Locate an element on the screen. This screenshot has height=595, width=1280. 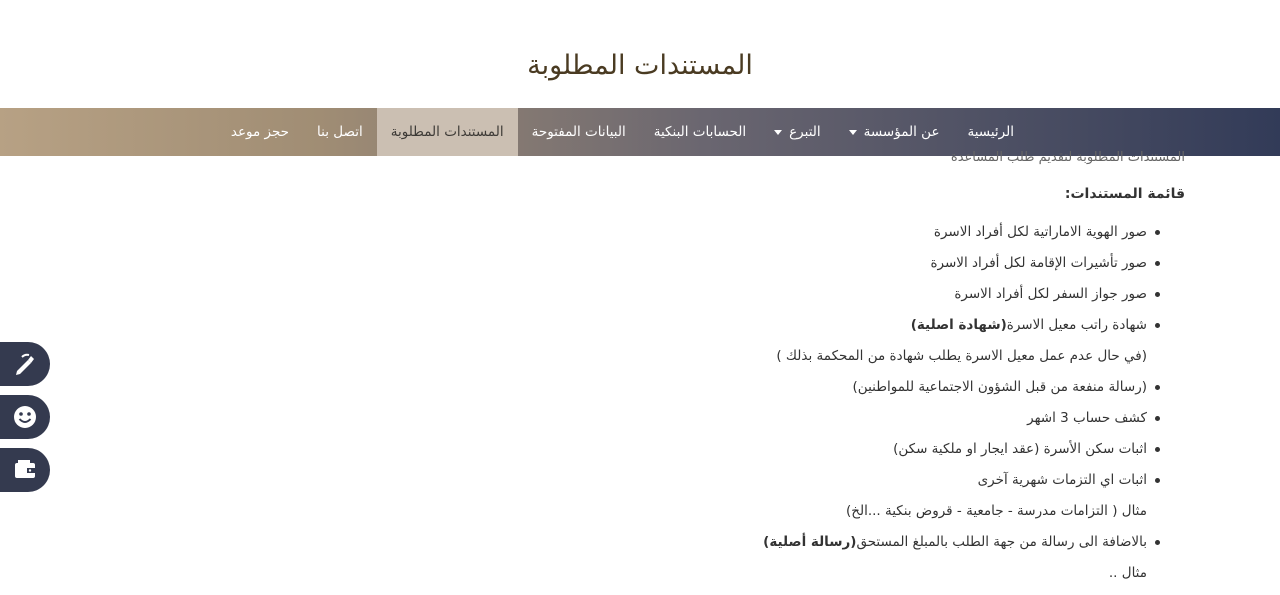
wallet-button is located at coordinates (25, 470).